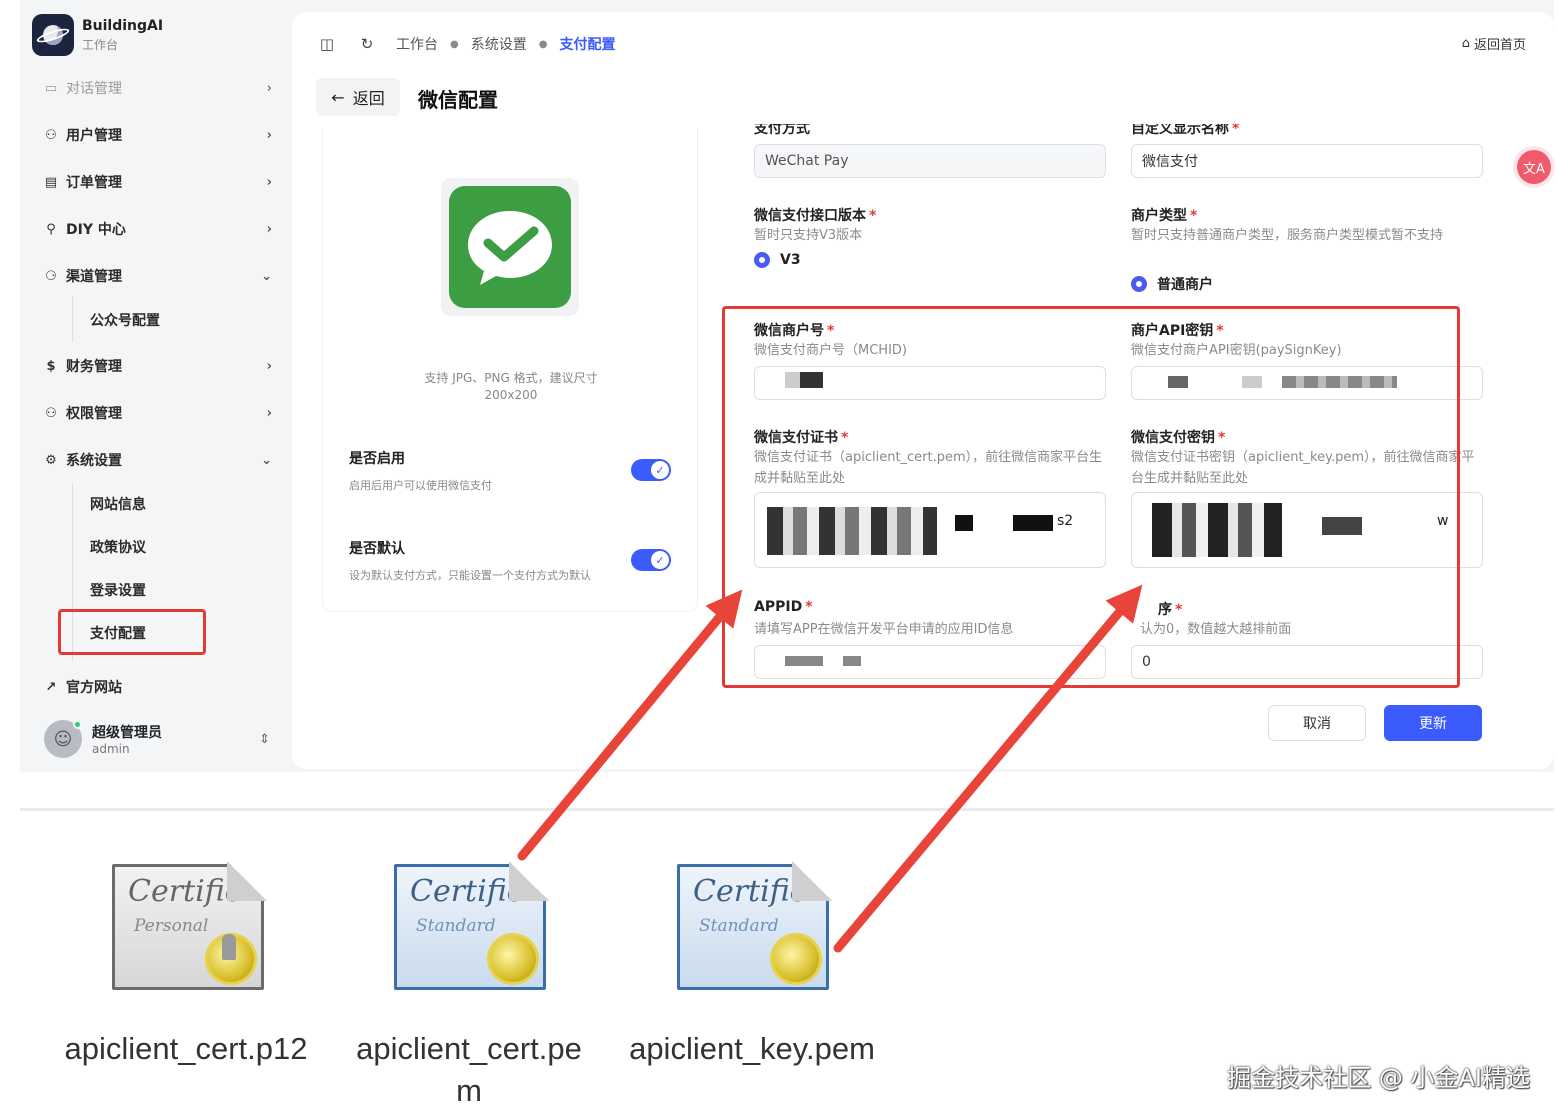  What do you see at coordinates (377, 459) in the screenshot?
I see `enable-toggle-title: 是否启用` at bounding box center [377, 459].